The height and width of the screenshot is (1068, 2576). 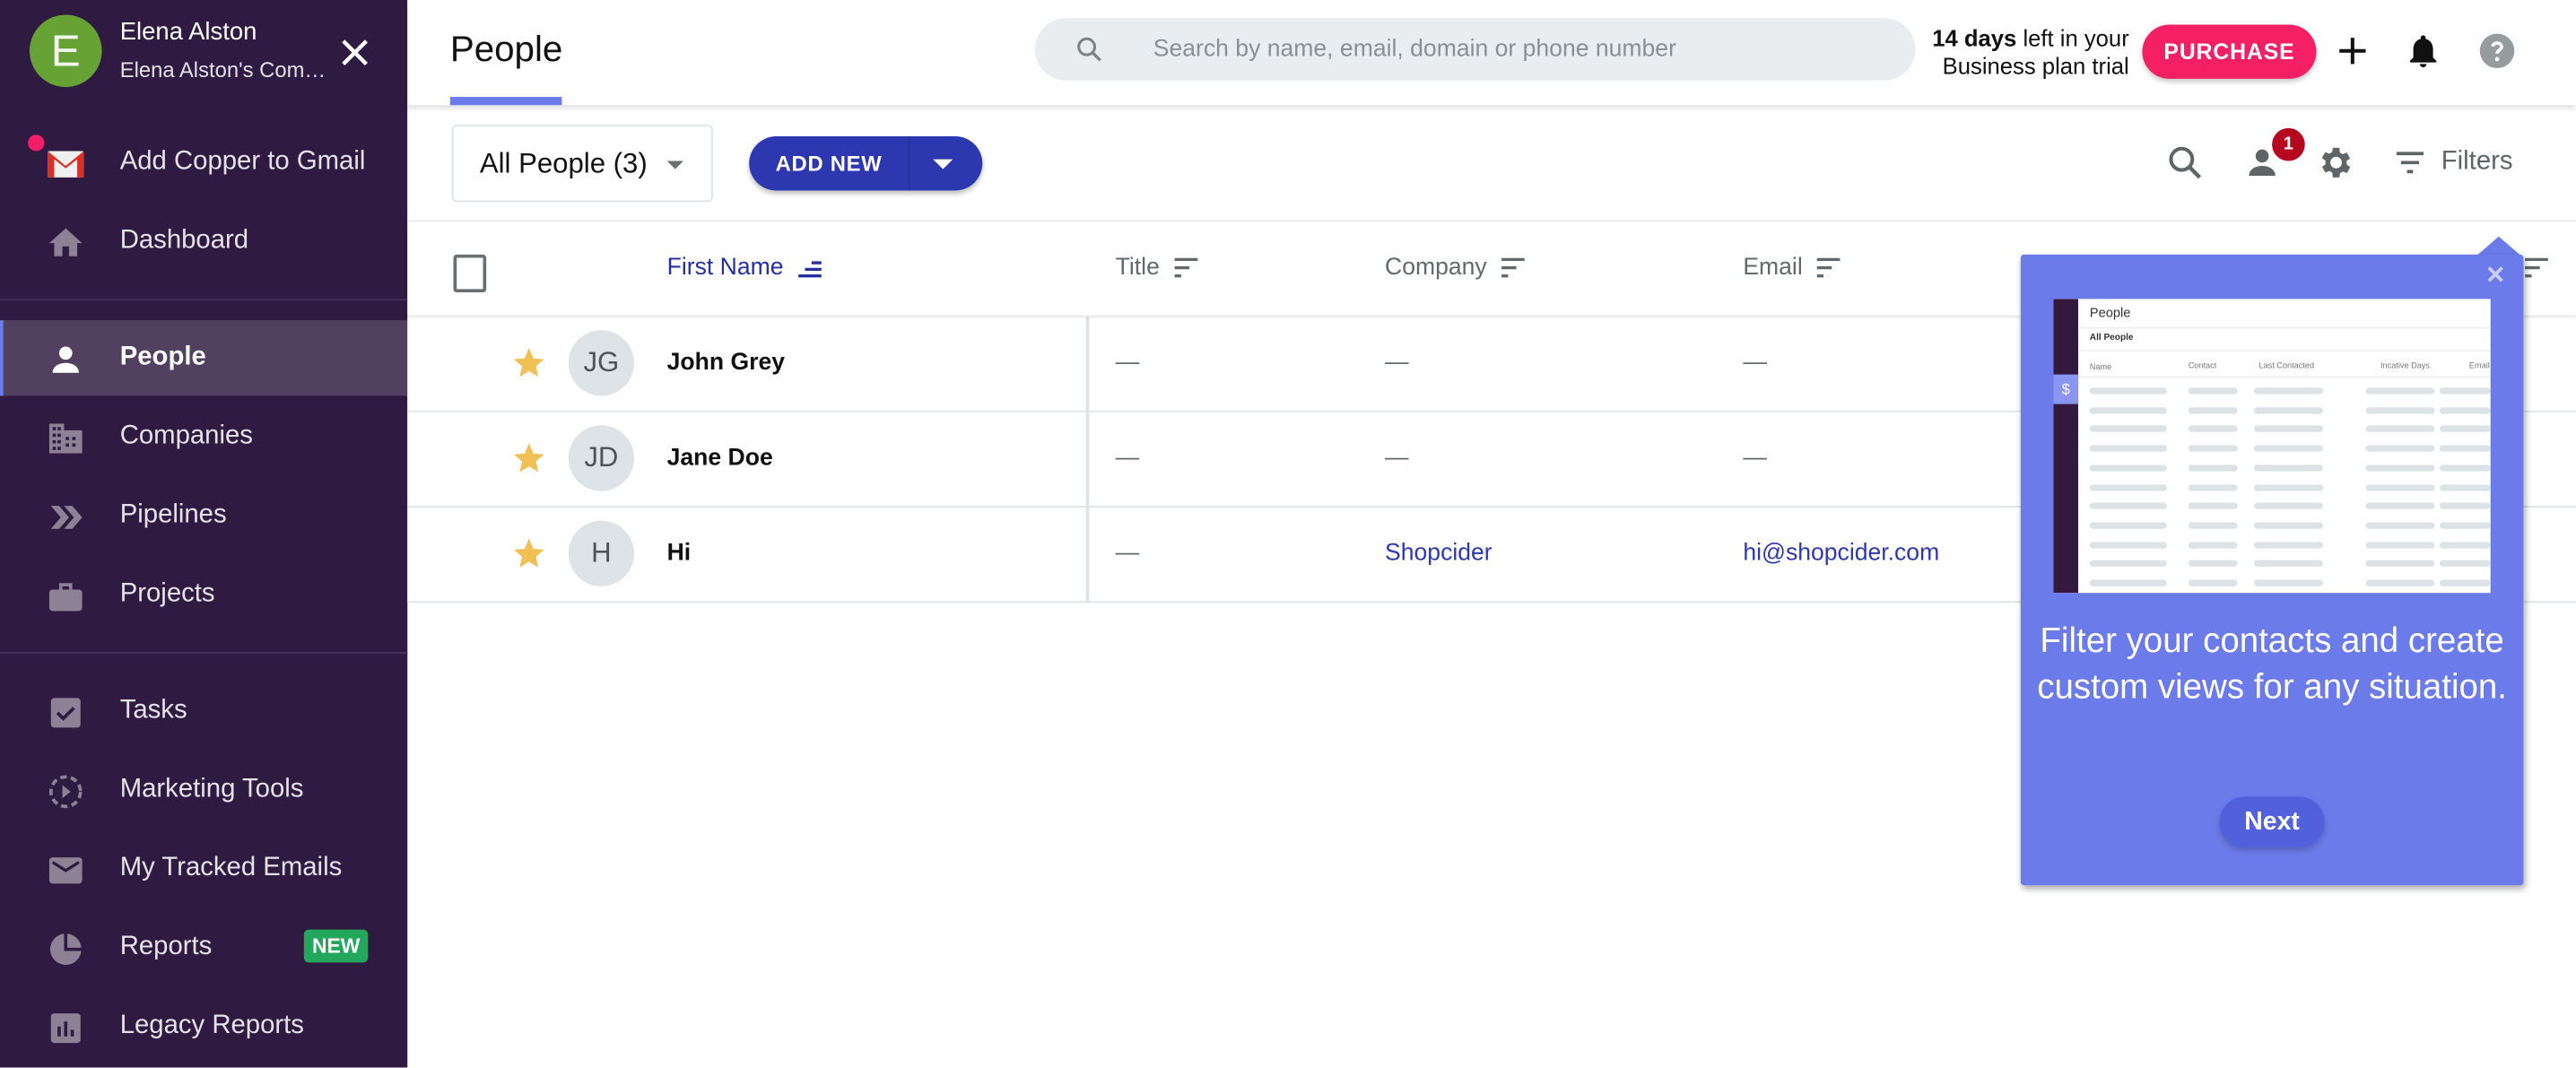 What do you see at coordinates (1755, 363) in the screenshot?
I see `cell-email: —` at bounding box center [1755, 363].